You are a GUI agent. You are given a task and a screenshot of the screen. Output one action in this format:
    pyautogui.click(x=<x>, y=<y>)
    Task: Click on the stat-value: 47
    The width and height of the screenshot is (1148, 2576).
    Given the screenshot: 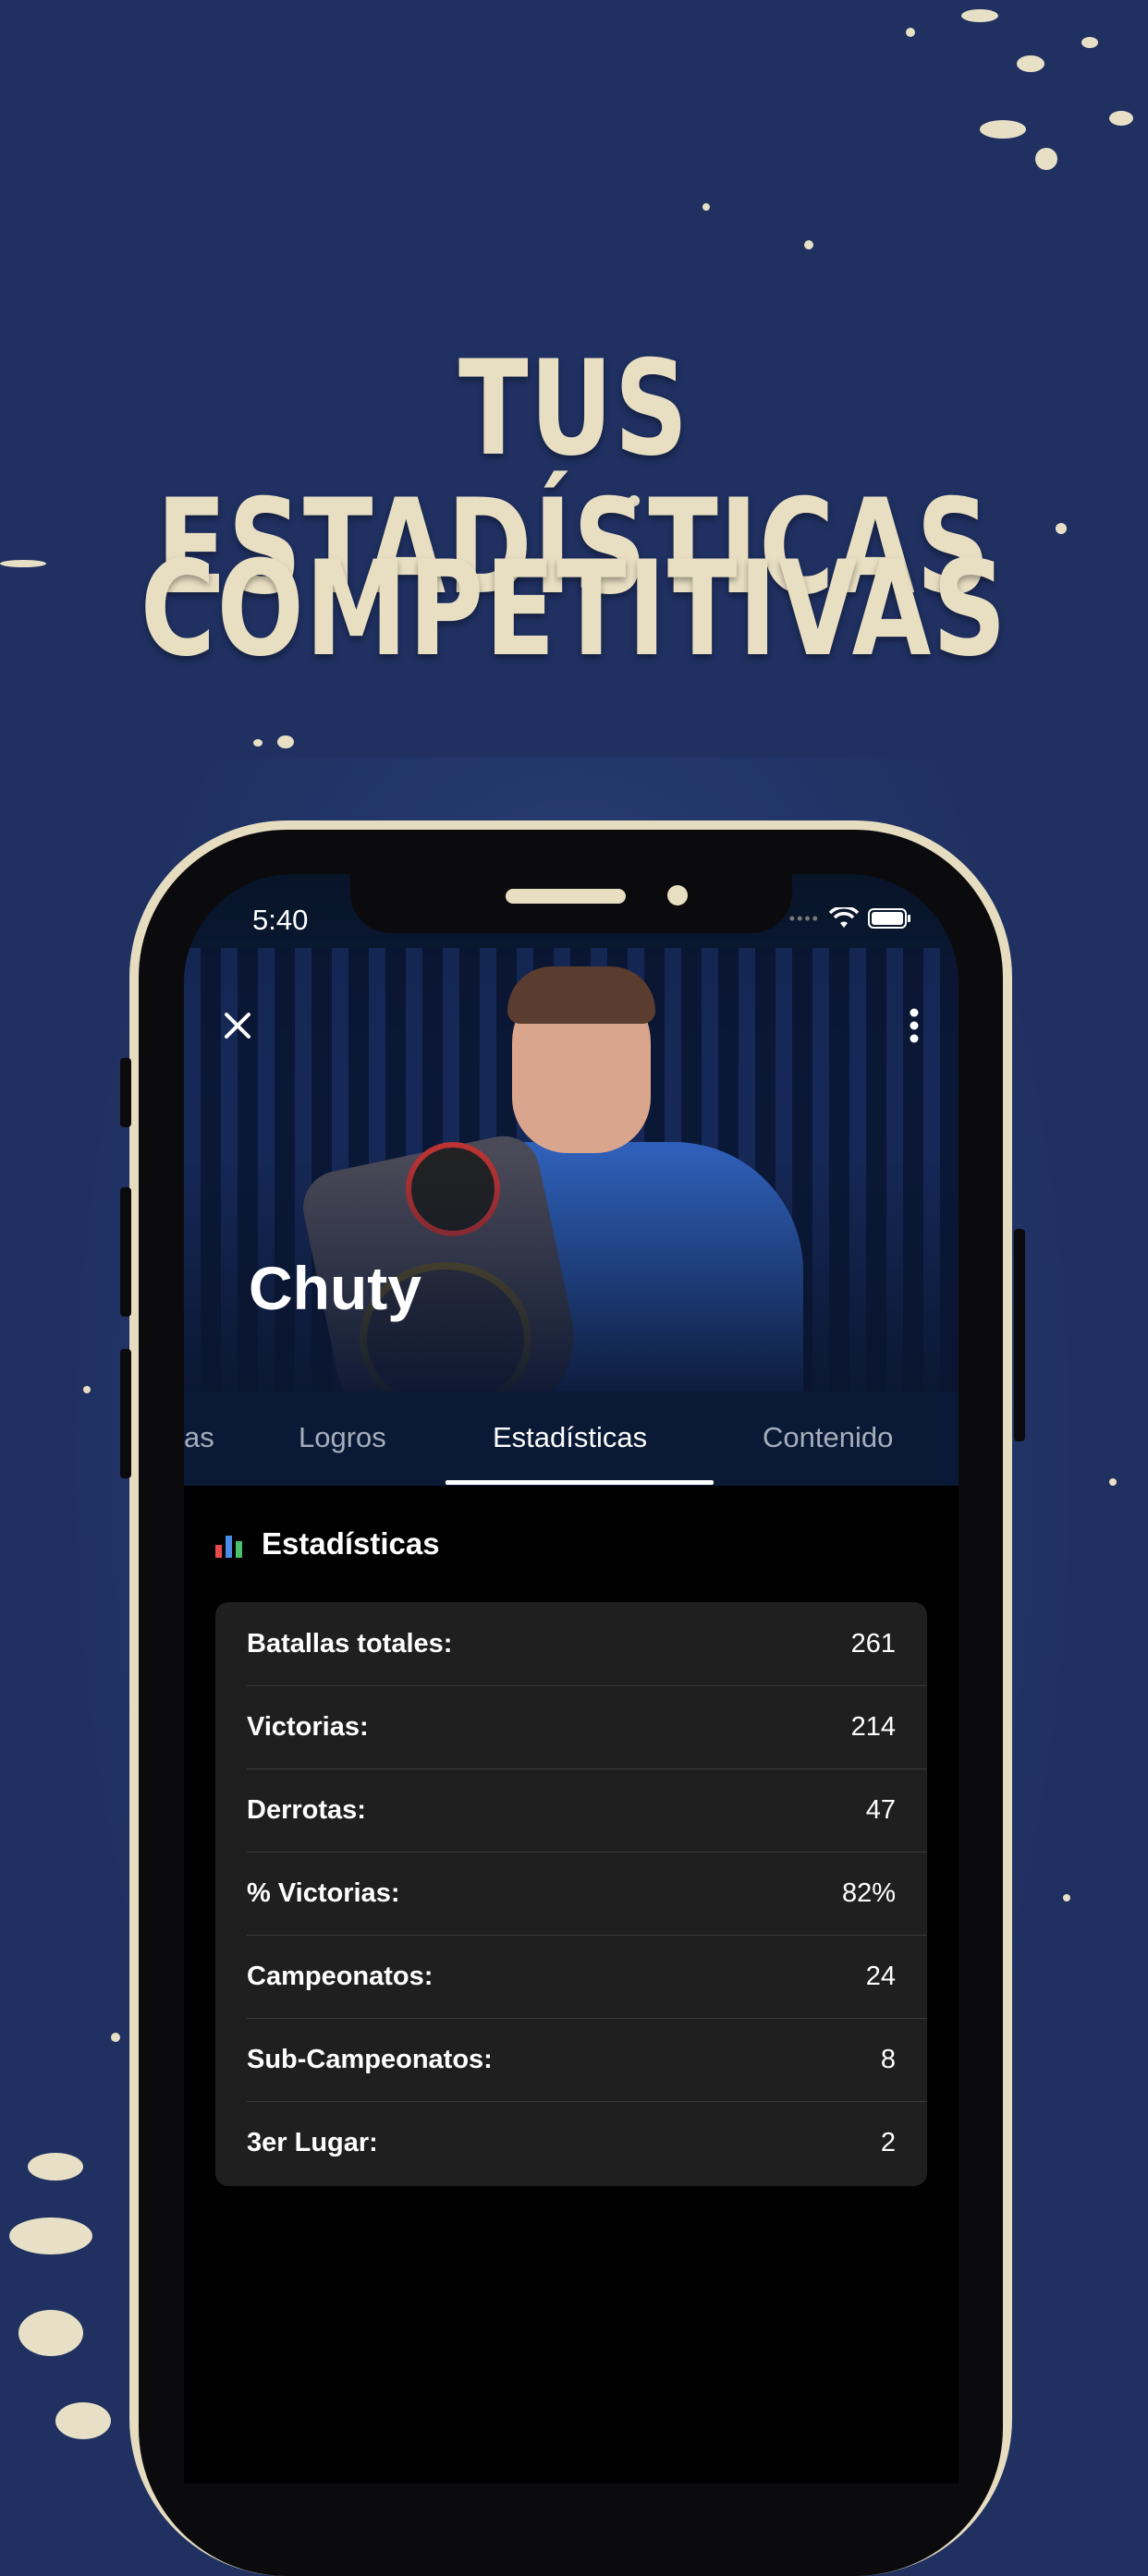 What is the action you would take?
    pyautogui.click(x=881, y=1809)
    